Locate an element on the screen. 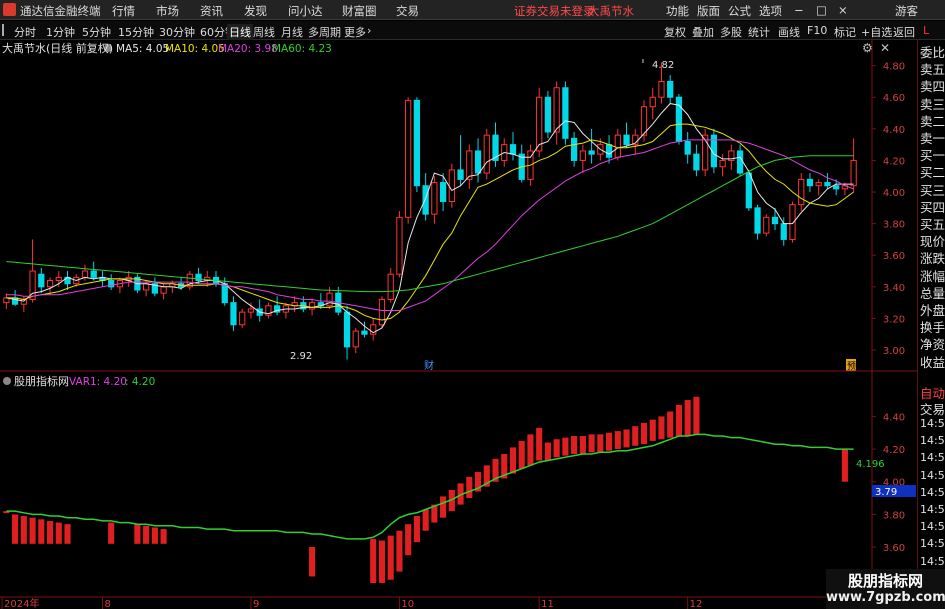  earnings-marker: 财 is located at coordinates (429, 365).